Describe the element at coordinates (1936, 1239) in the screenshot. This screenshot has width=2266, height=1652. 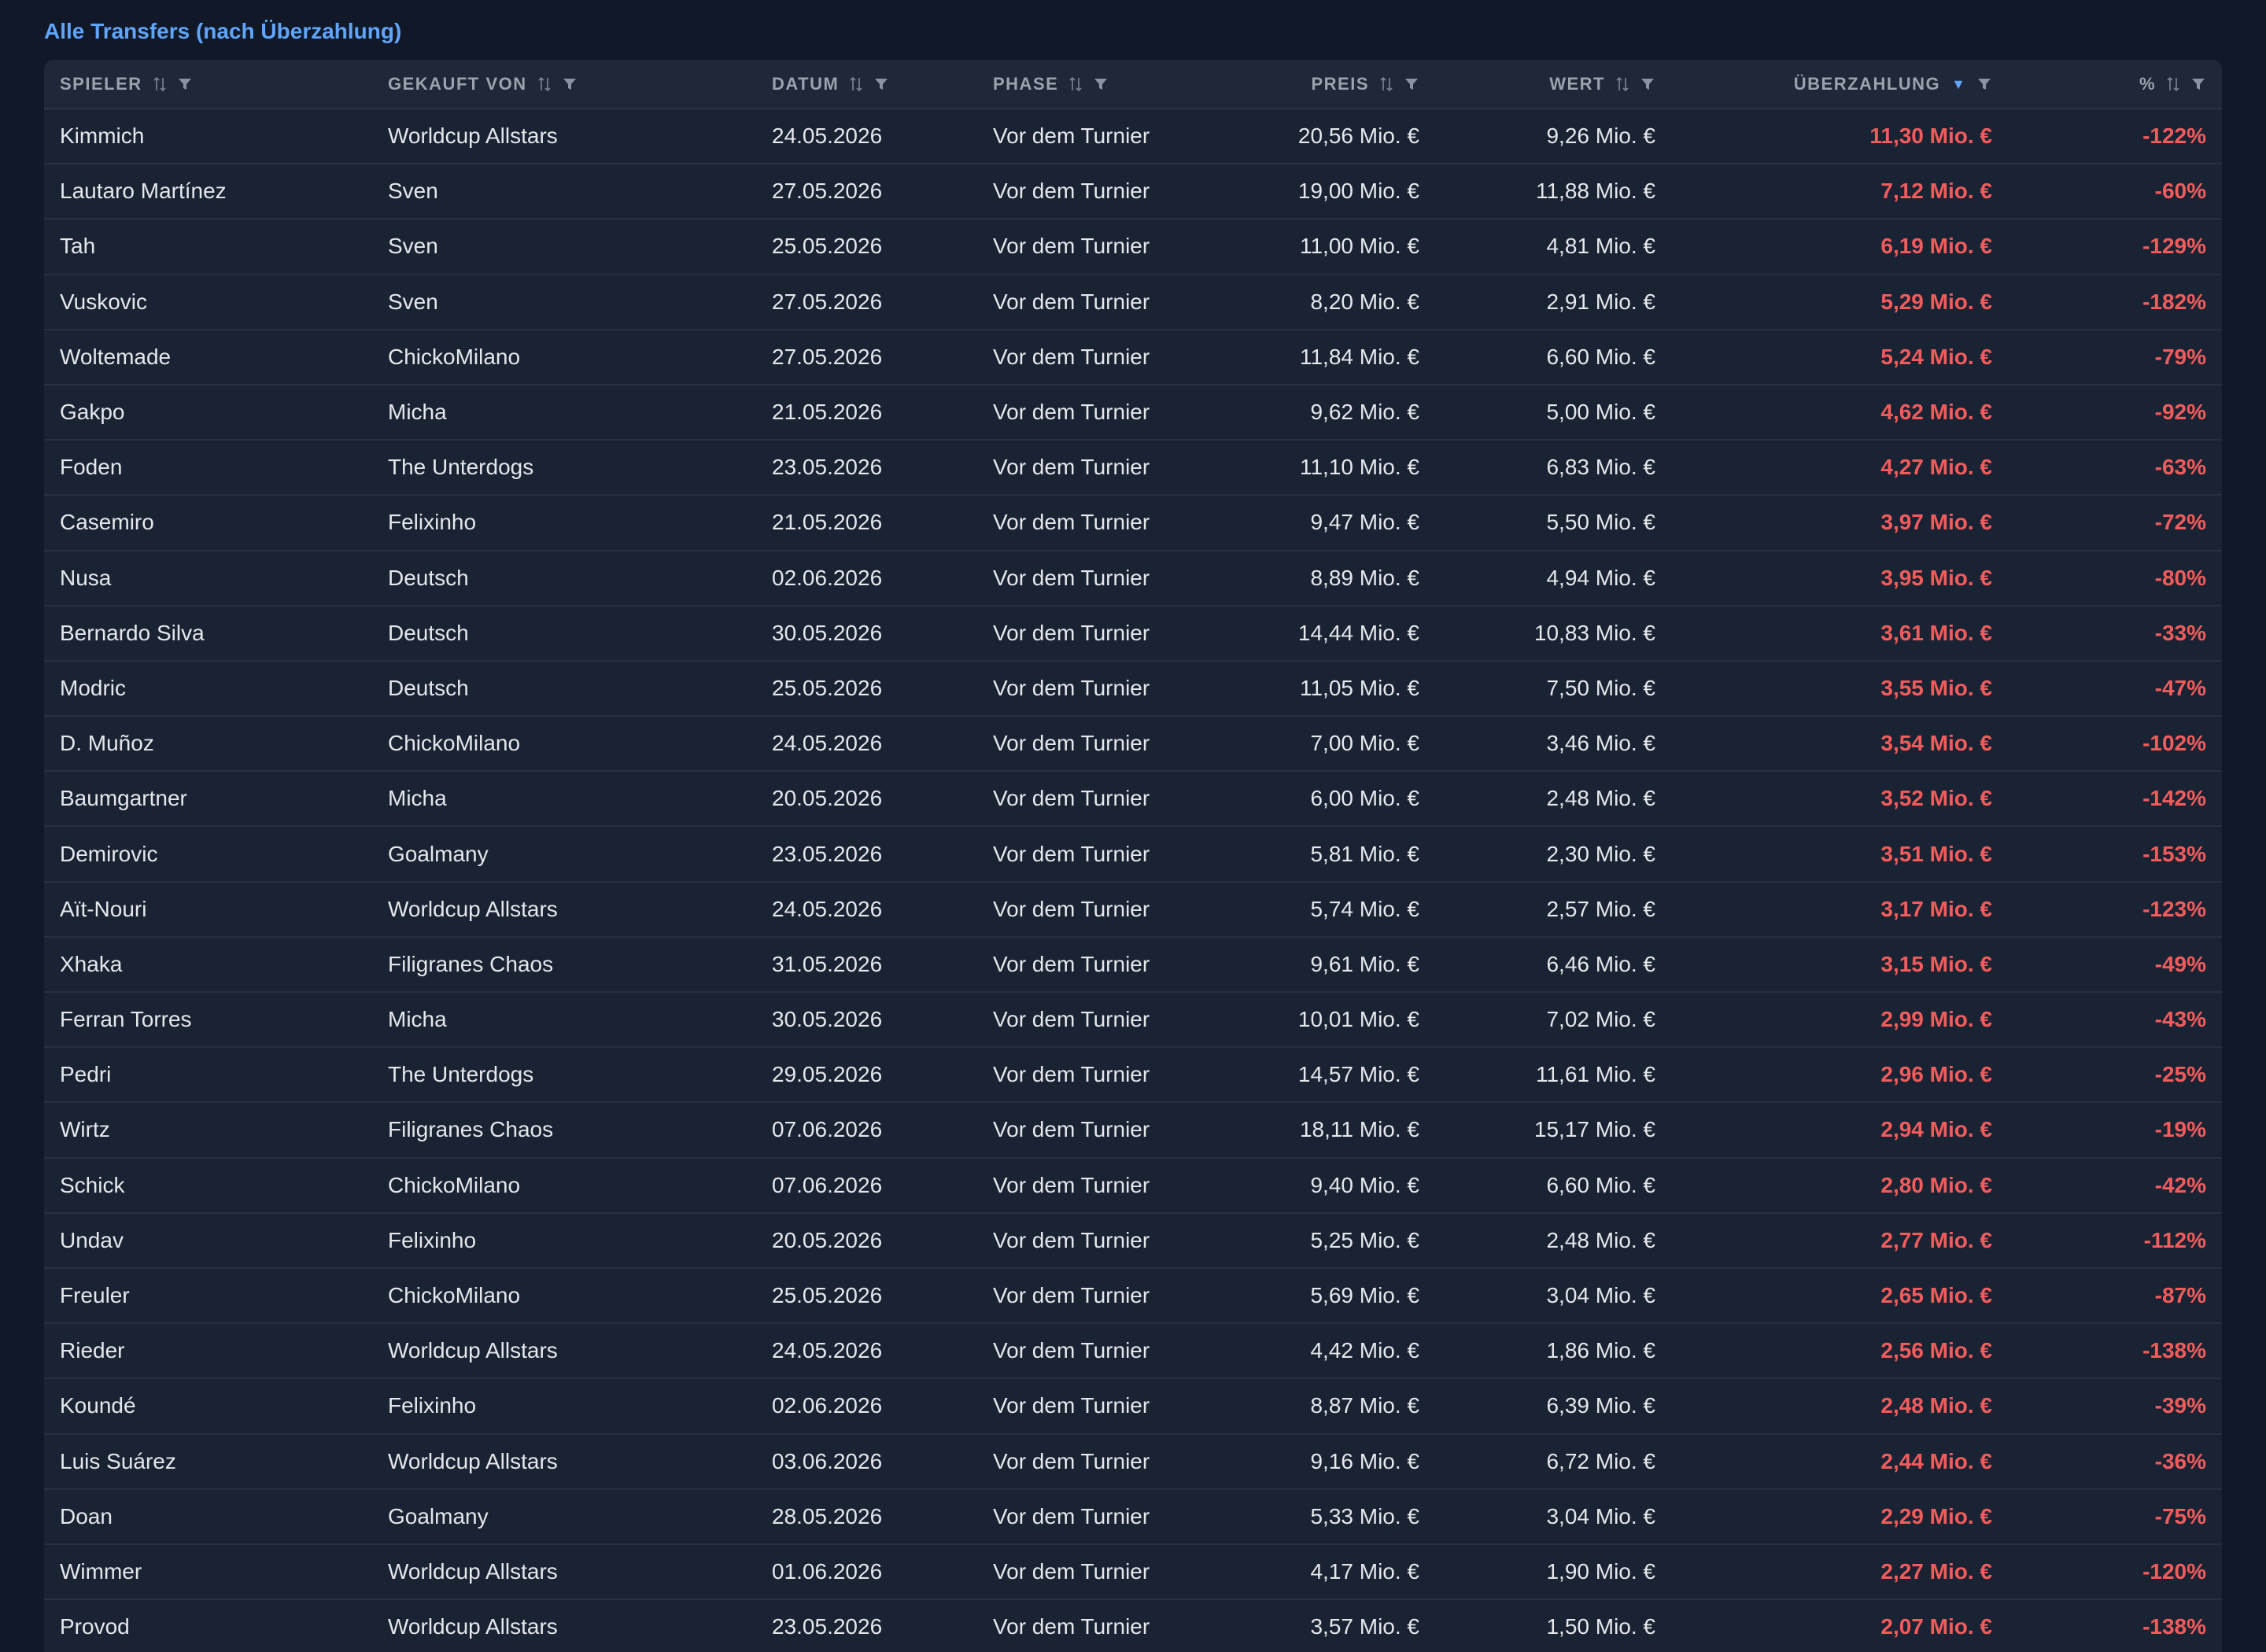
I see `cell-ueberzahlung: 2,77 Mio. €` at that location.